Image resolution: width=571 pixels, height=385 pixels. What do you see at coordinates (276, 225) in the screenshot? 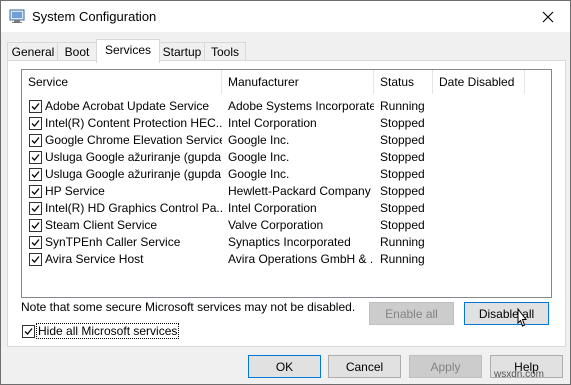
I see `service-manufacturer: Valve Corporation` at bounding box center [276, 225].